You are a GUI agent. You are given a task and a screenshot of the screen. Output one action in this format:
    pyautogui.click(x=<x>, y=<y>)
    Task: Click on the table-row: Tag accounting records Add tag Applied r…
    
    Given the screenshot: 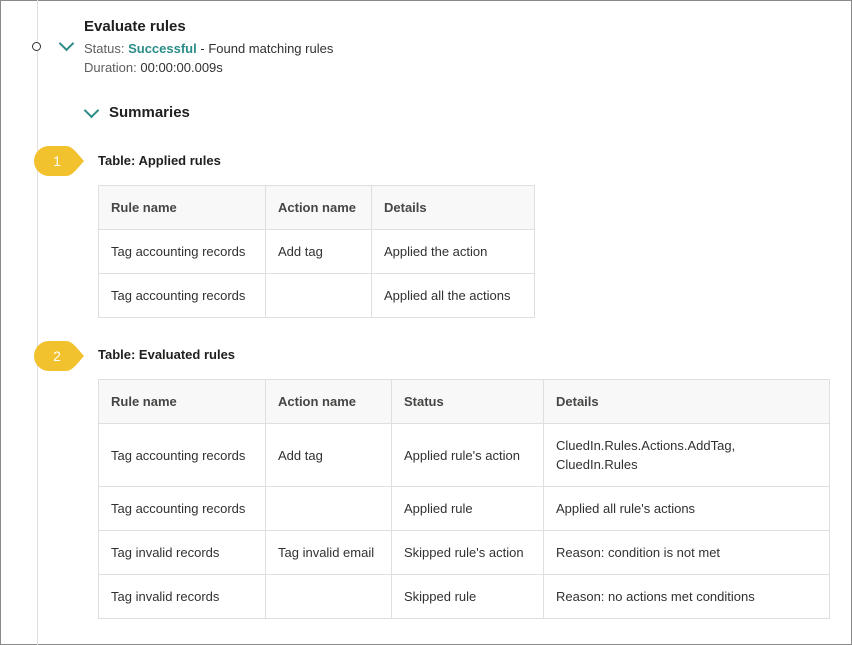 What is the action you would take?
    pyautogui.click(x=464, y=455)
    